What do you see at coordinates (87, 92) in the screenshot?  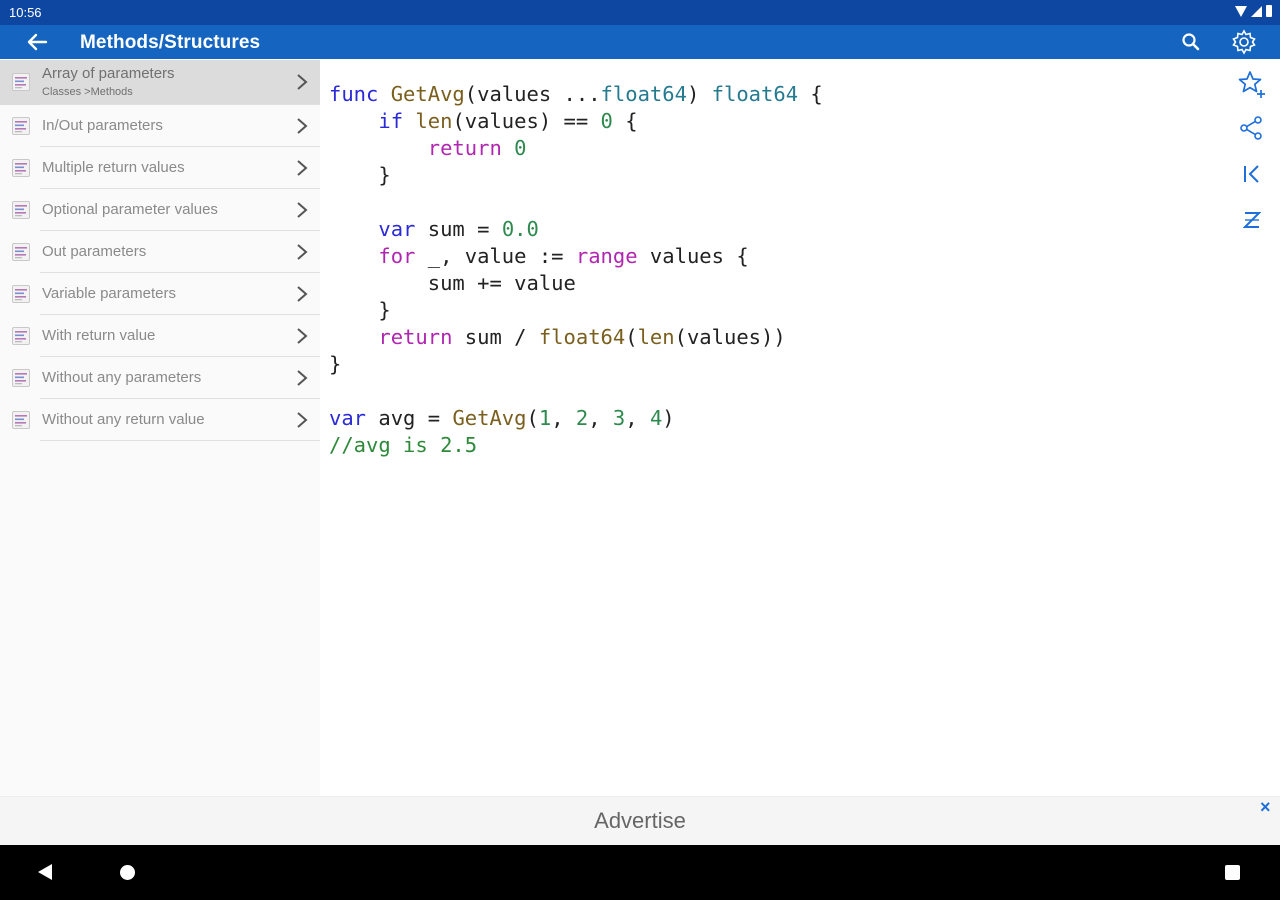 I see `breadcrumb: Classes >Methods` at bounding box center [87, 92].